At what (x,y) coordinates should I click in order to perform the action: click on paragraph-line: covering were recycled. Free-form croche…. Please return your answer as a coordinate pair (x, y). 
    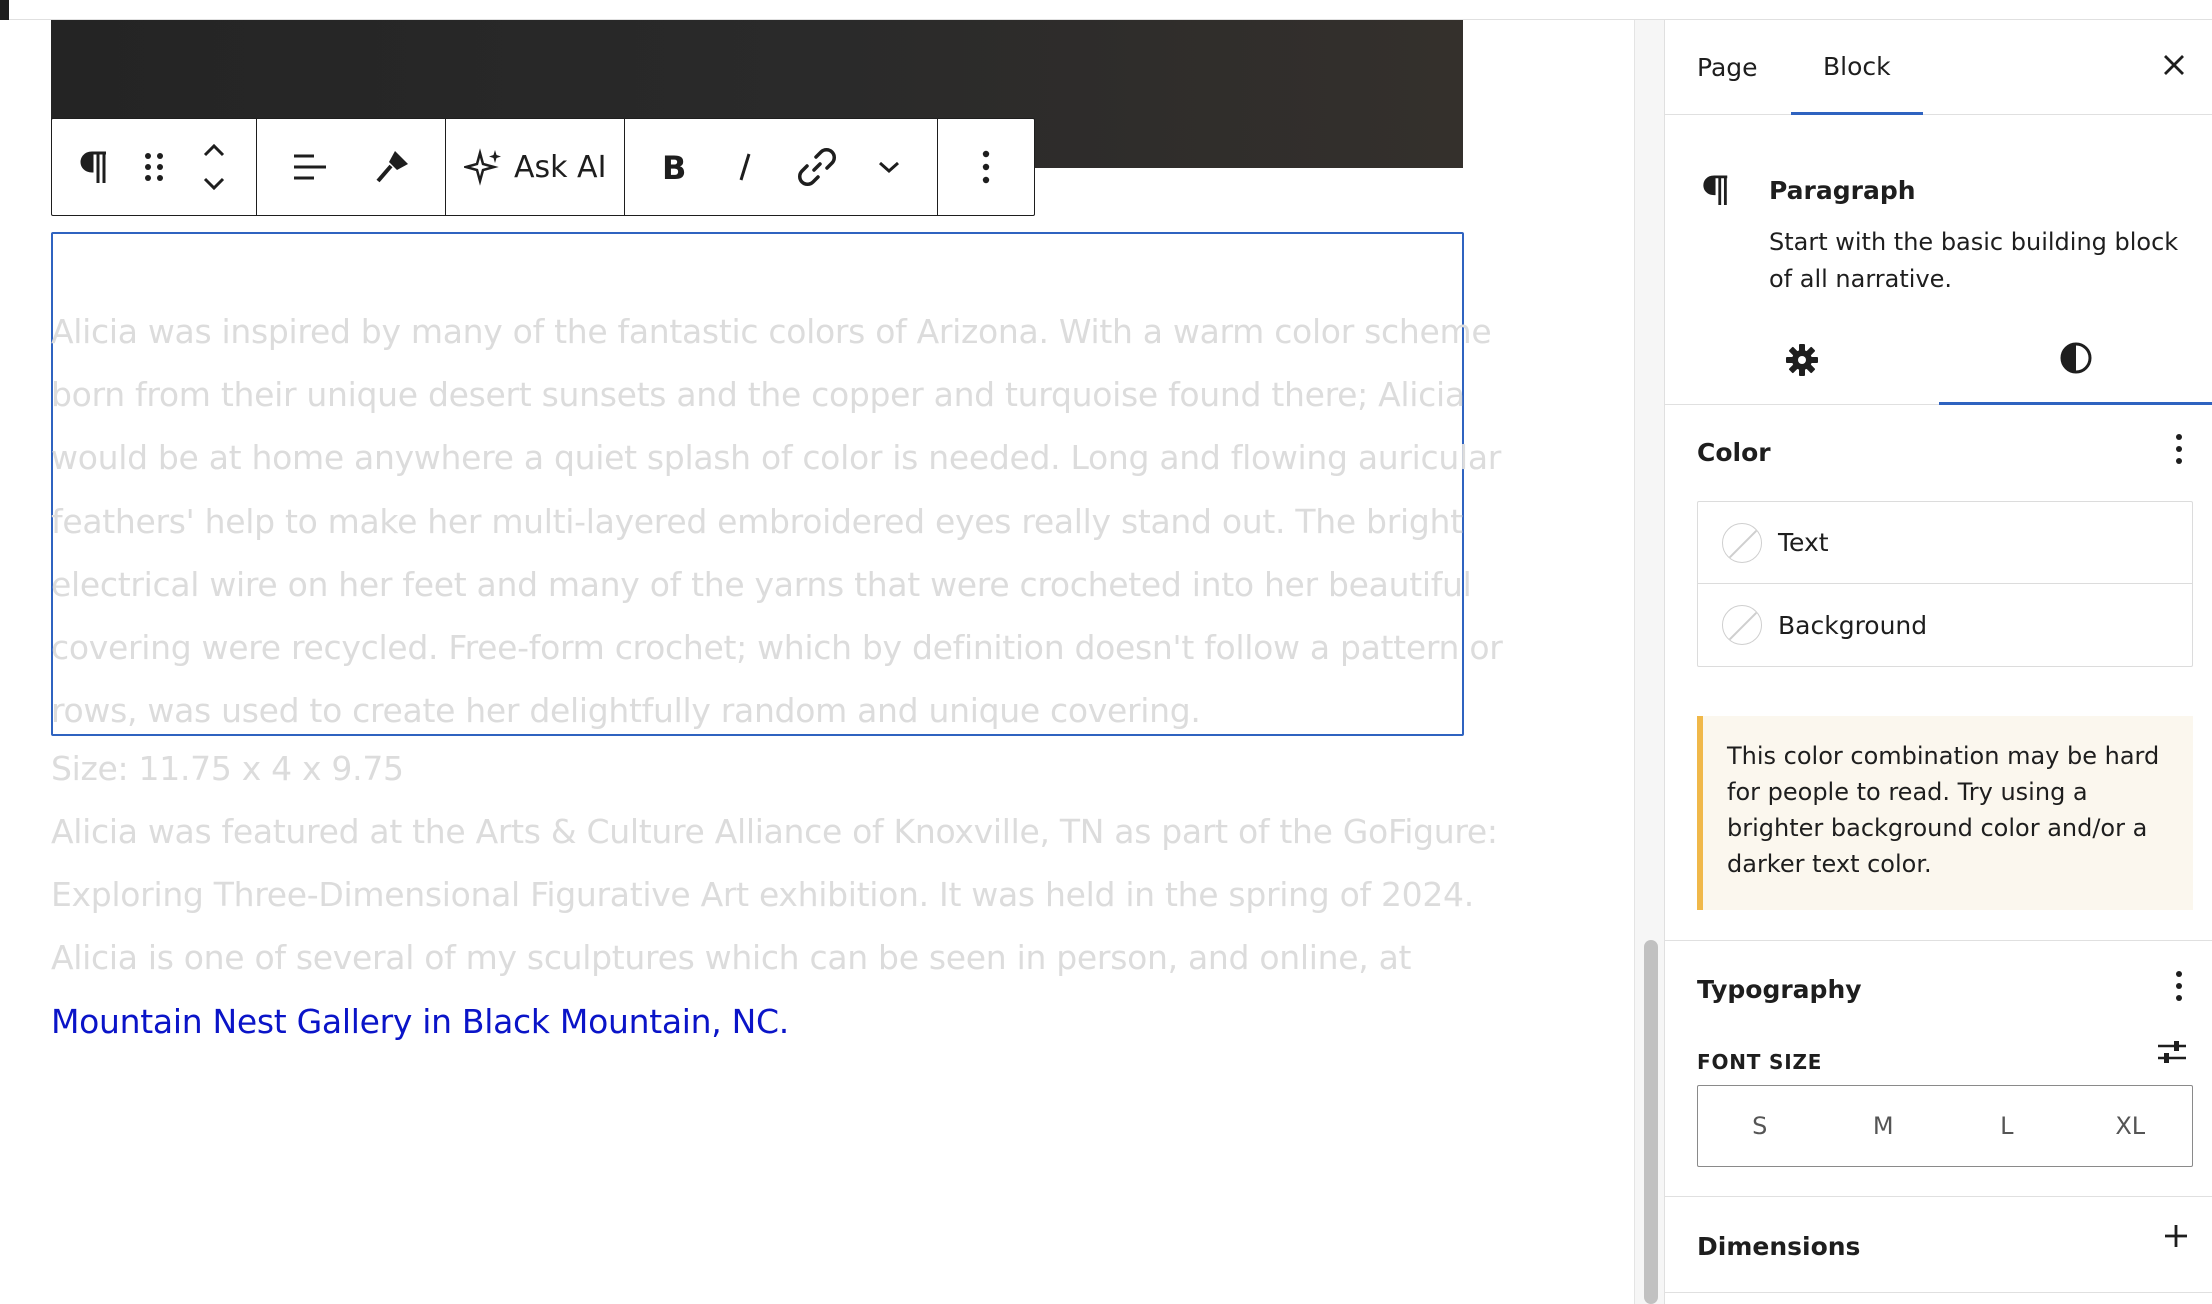
    Looking at the image, I should click on (777, 648).